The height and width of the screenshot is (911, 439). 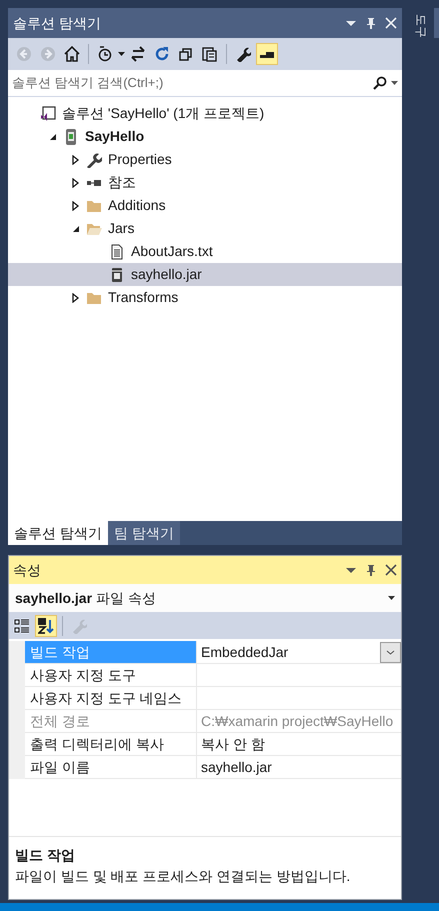 What do you see at coordinates (205, 113) in the screenshot?
I see `tree-item: 솔루션 'SayHello' (1개 프로젝트)` at bounding box center [205, 113].